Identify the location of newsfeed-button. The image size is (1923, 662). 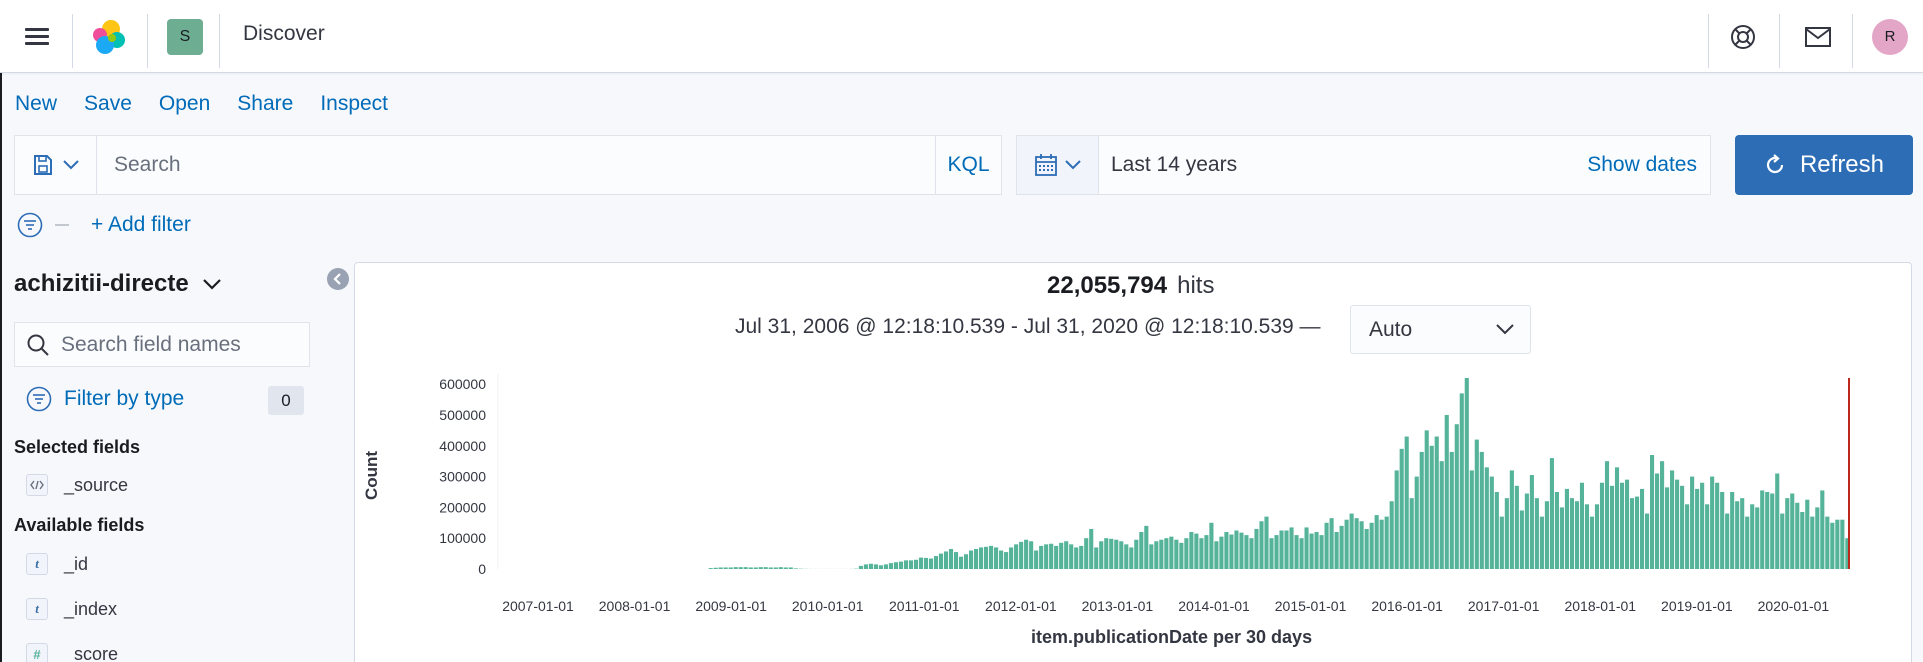
(1817, 36).